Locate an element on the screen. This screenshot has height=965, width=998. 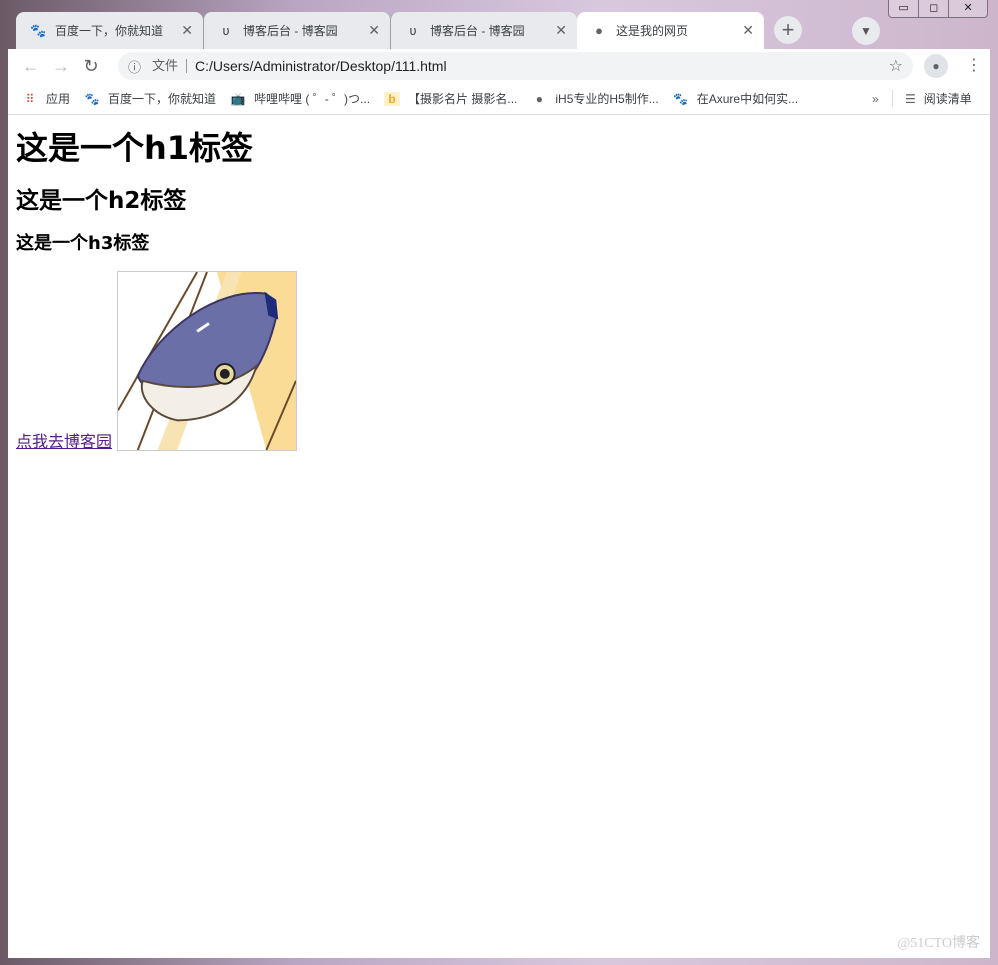
tab-my-page: ● 这是我的网页 ✕ is located at coordinates (670, 30).